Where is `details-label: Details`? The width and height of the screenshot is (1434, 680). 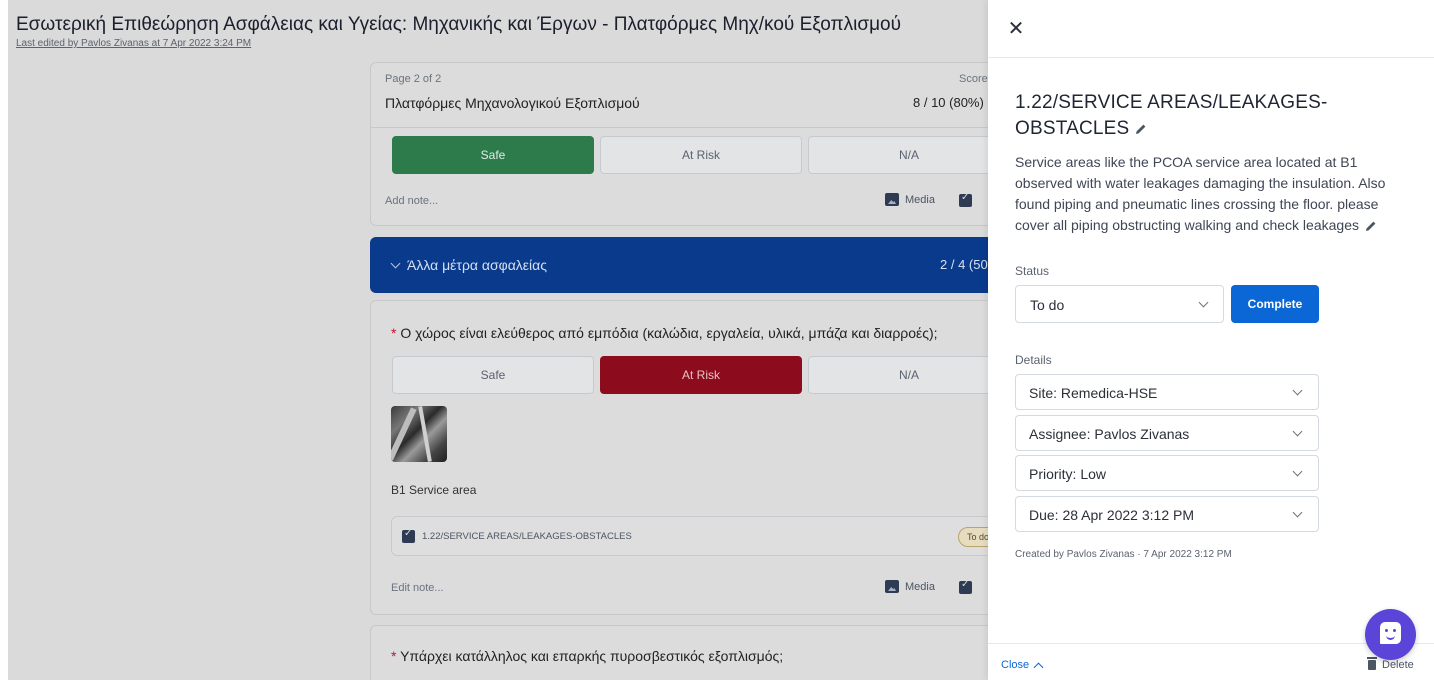
details-label: Details is located at coordinates (1033, 360).